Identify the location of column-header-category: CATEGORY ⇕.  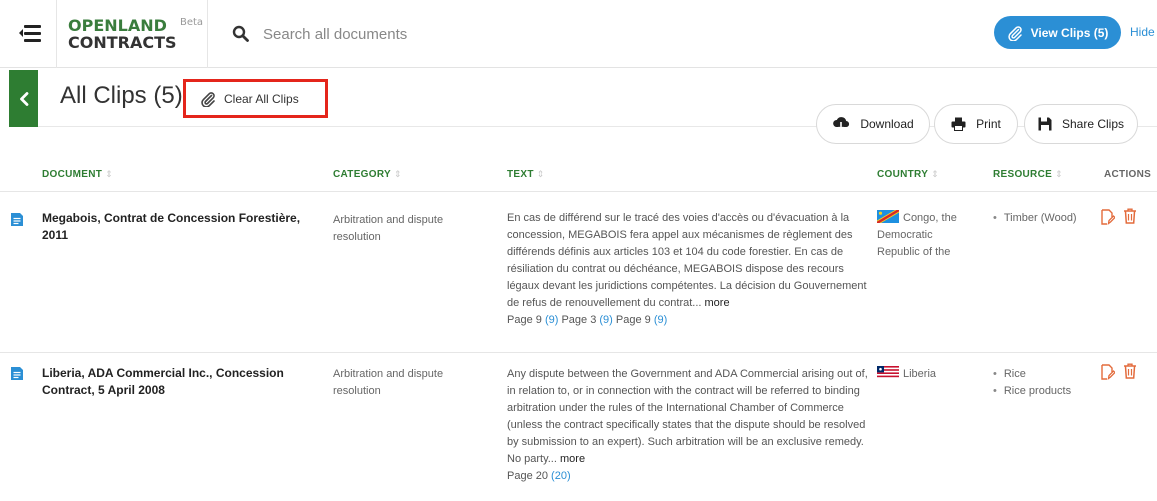
(367, 174).